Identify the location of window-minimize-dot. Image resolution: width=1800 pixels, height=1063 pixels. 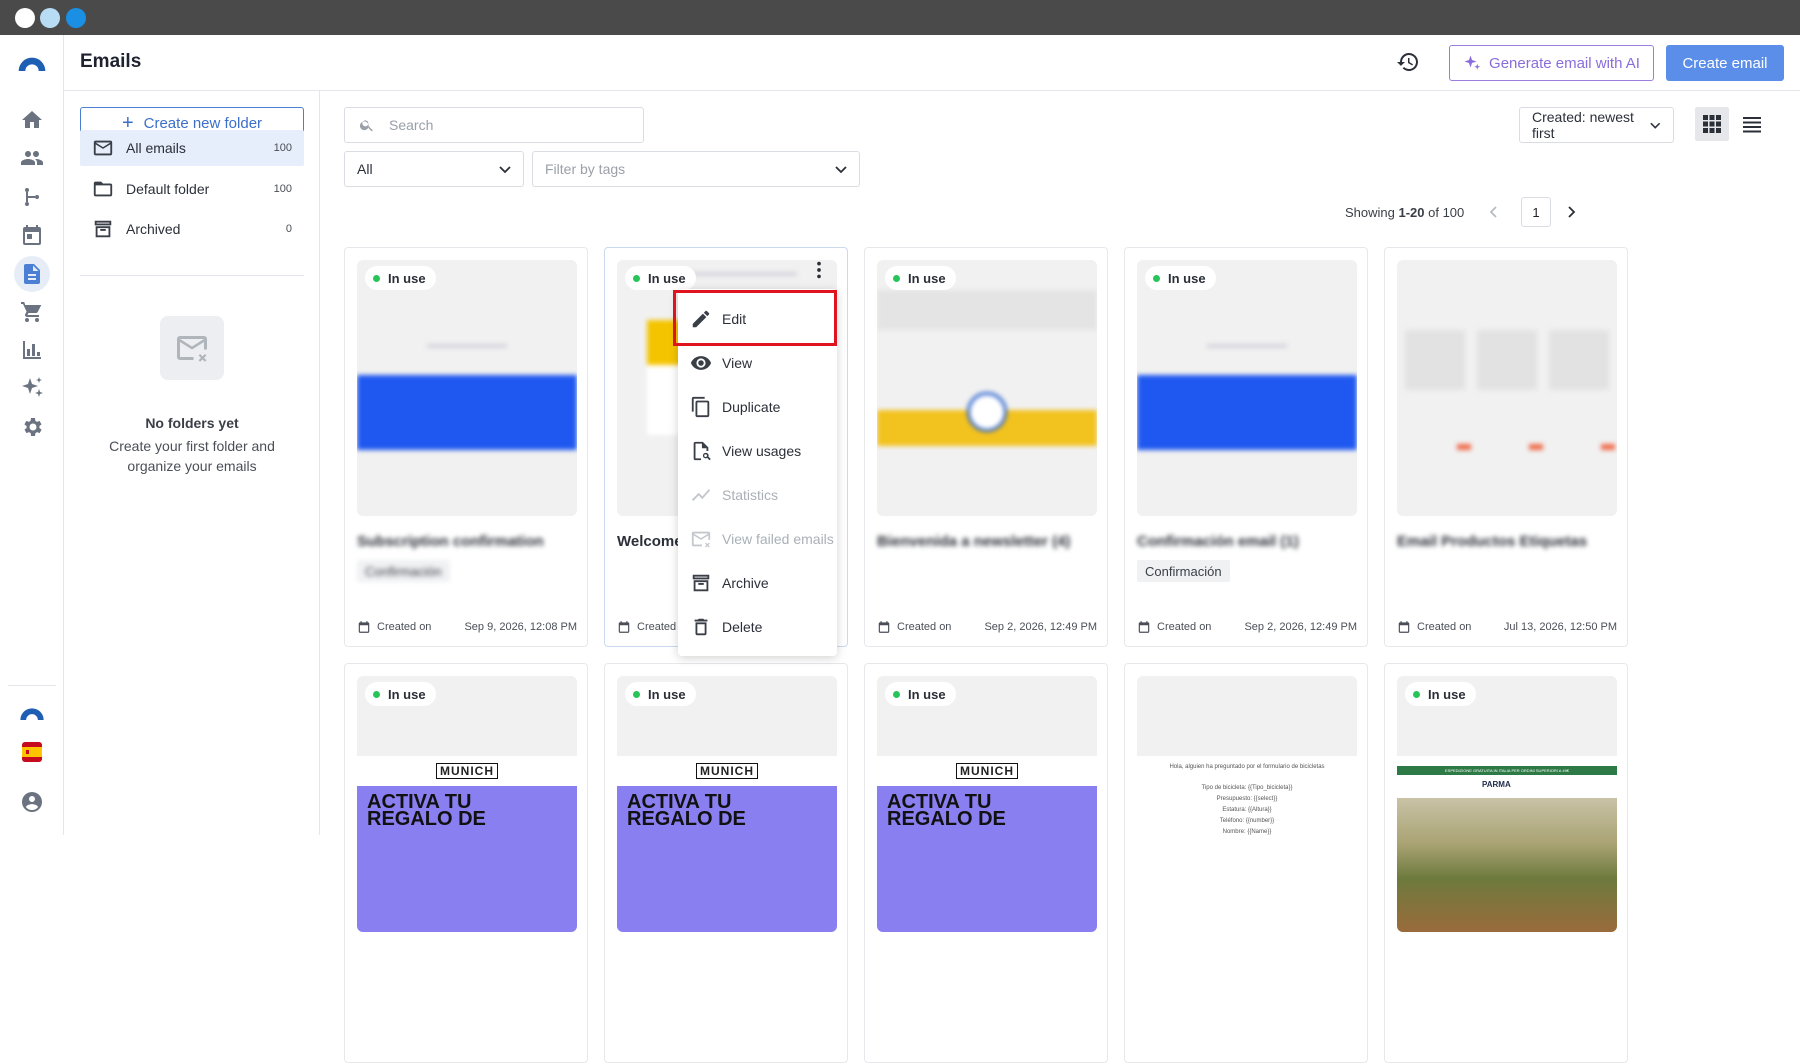
(50, 18).